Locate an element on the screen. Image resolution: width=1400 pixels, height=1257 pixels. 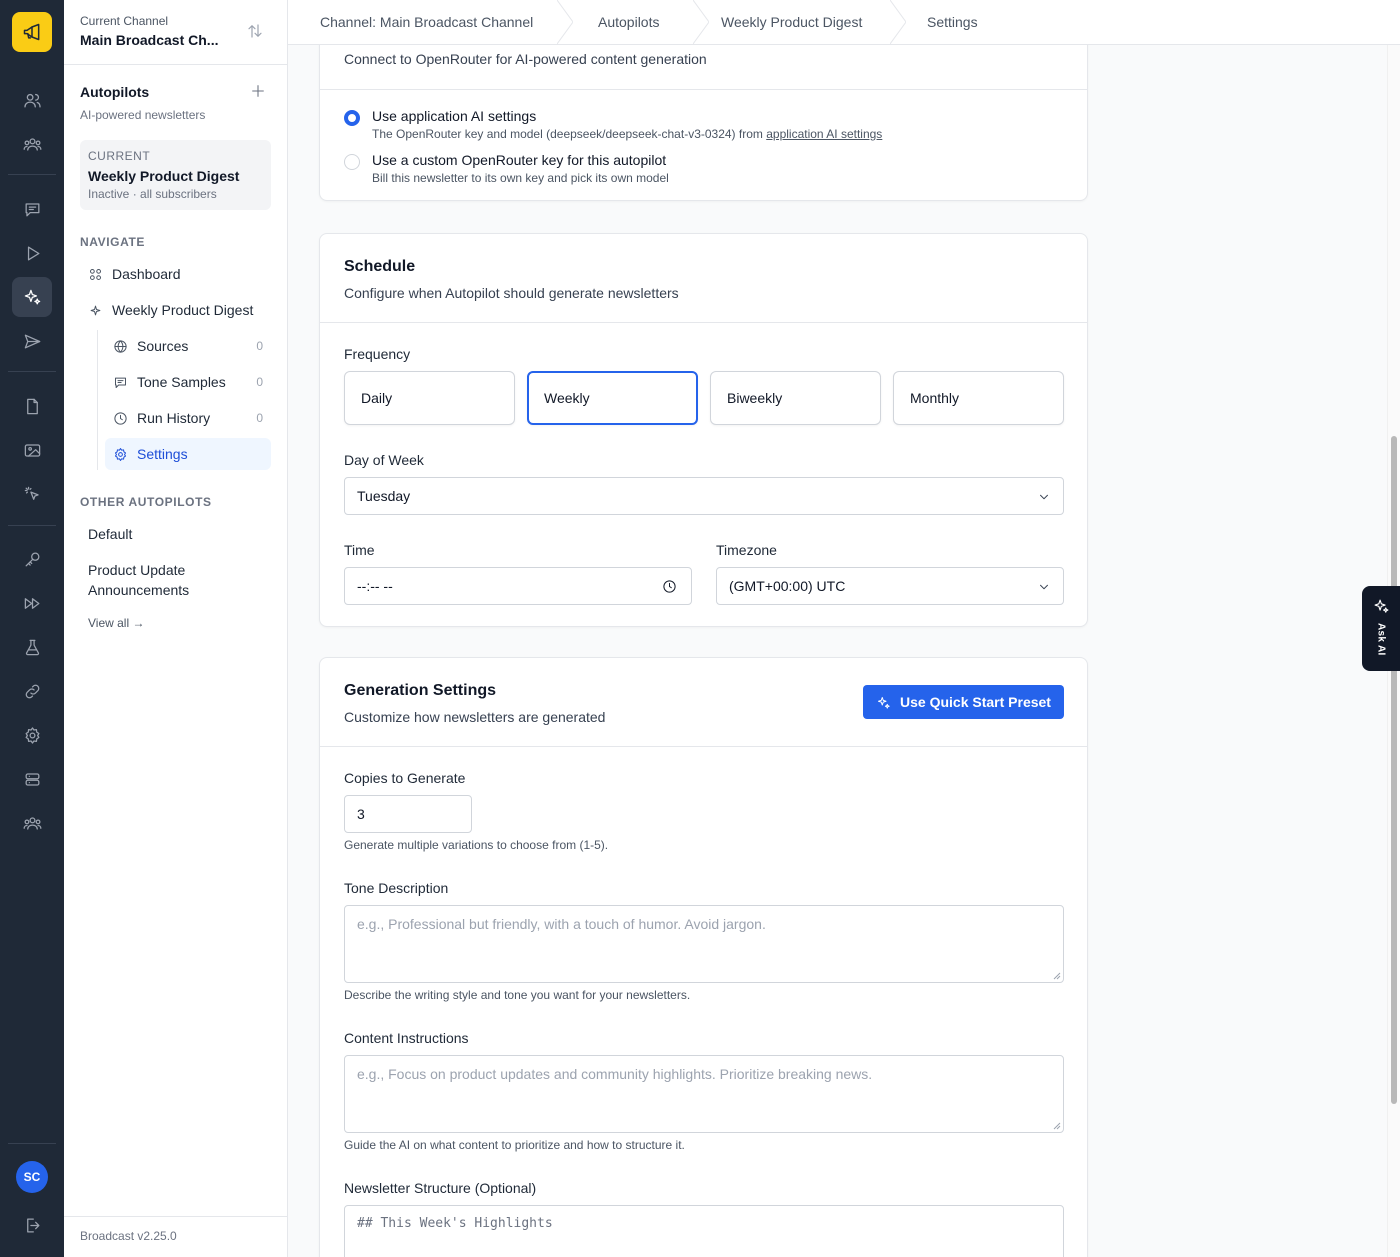
play-icon is located at coordinates (32, 253).